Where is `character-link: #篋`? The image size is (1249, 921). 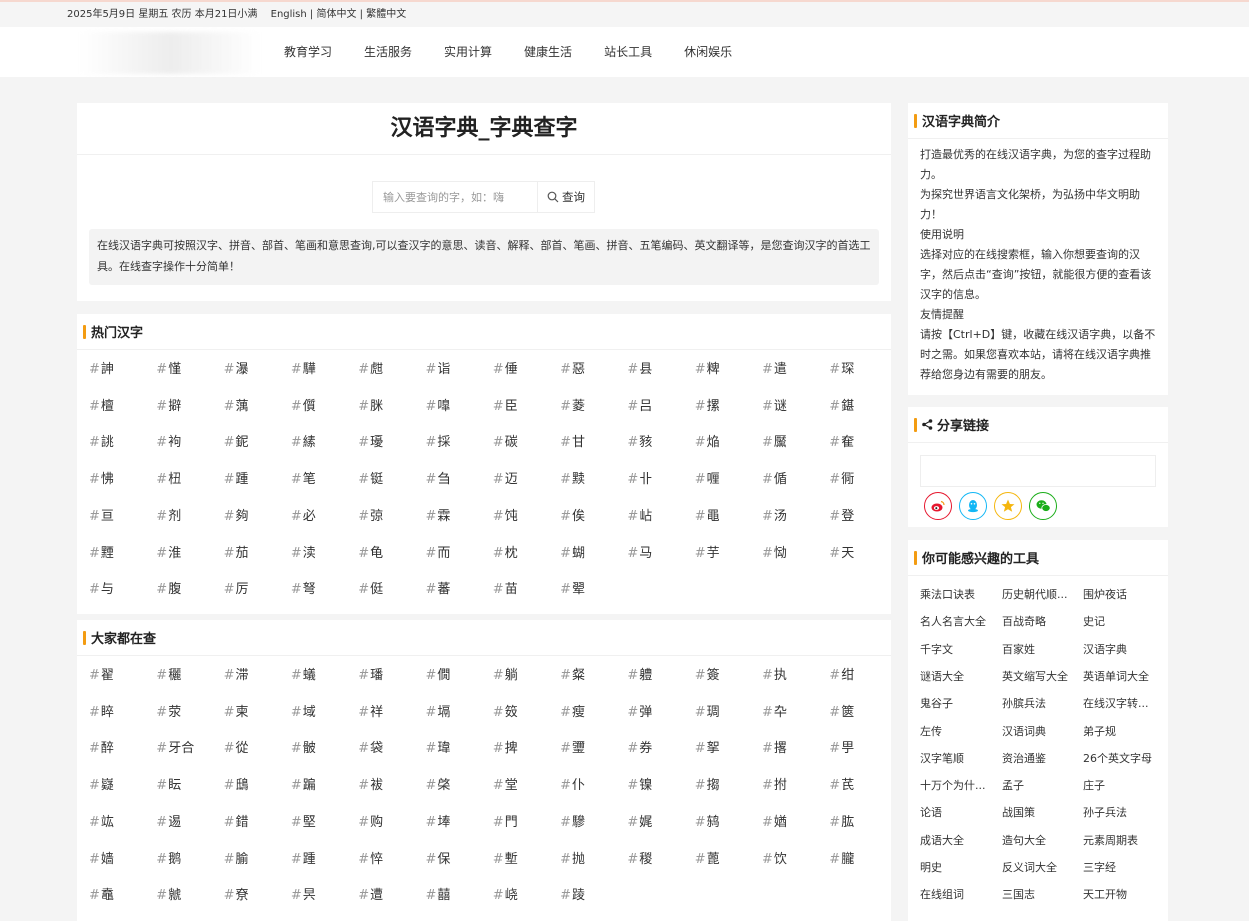
character-link: #篋 is located at coordinates (841, 710).